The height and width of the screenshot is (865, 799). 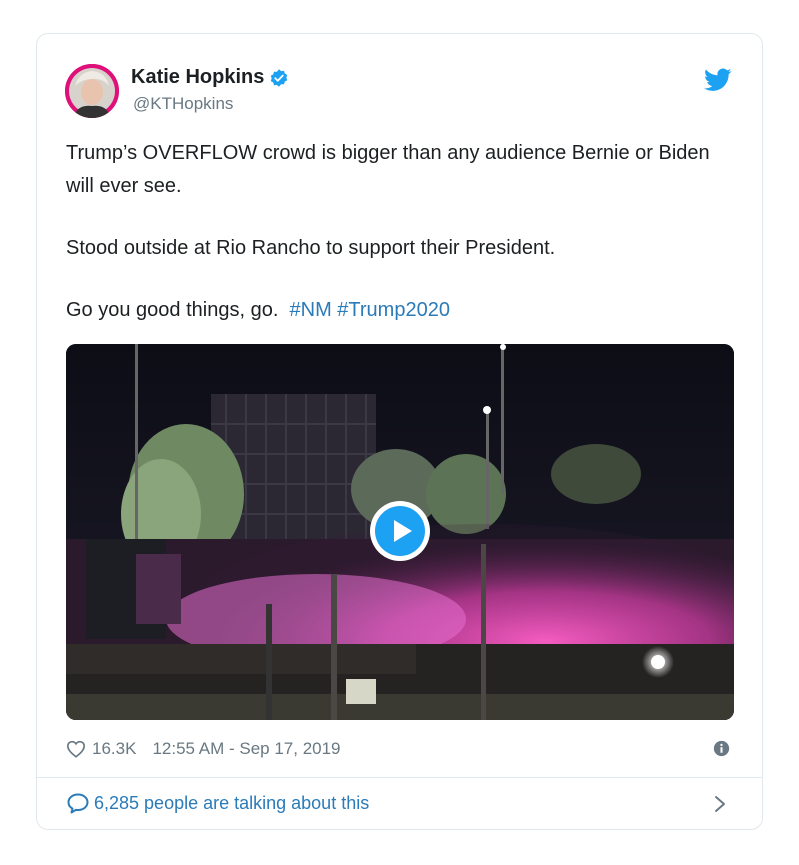 I want to click on hashtag-trump2020: #Trump2020, so click(x=393, y=310).